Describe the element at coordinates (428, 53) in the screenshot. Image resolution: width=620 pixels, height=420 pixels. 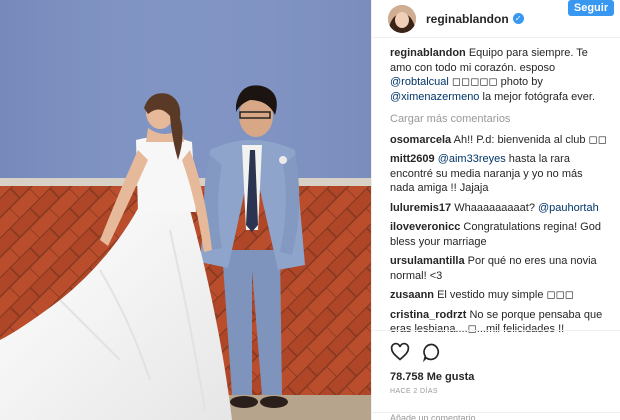
I see `caption-username: reginablandon` at that location.